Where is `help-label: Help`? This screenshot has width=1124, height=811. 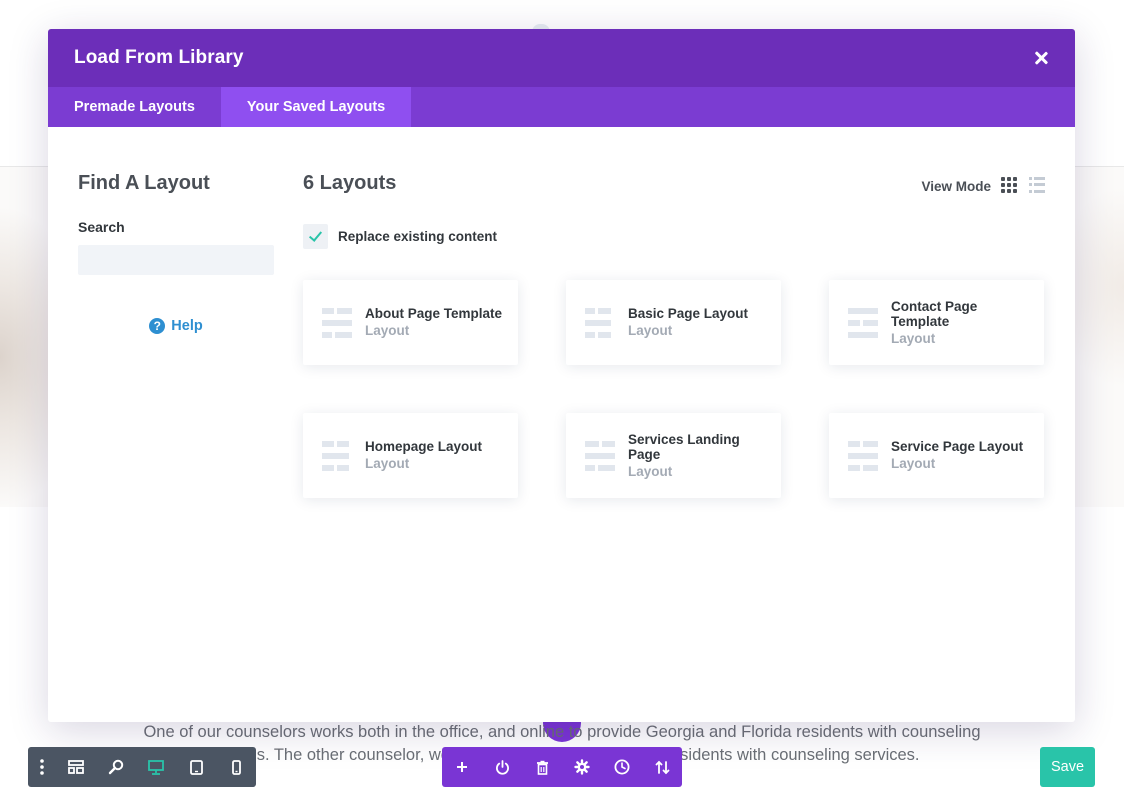 help-label: Help is located at coordinates (187, 326).